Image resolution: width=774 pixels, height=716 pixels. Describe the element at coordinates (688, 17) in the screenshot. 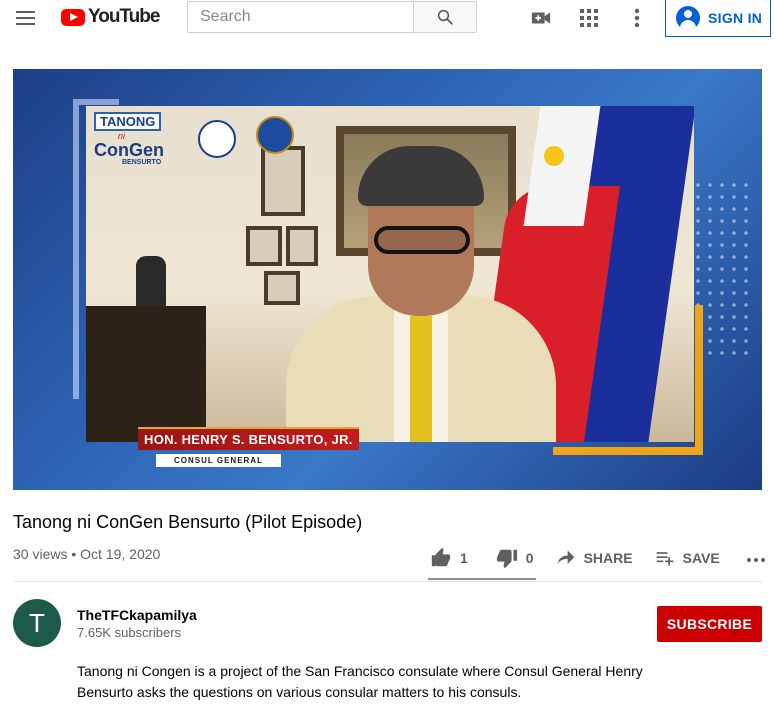

I see `account-icon` at that location.